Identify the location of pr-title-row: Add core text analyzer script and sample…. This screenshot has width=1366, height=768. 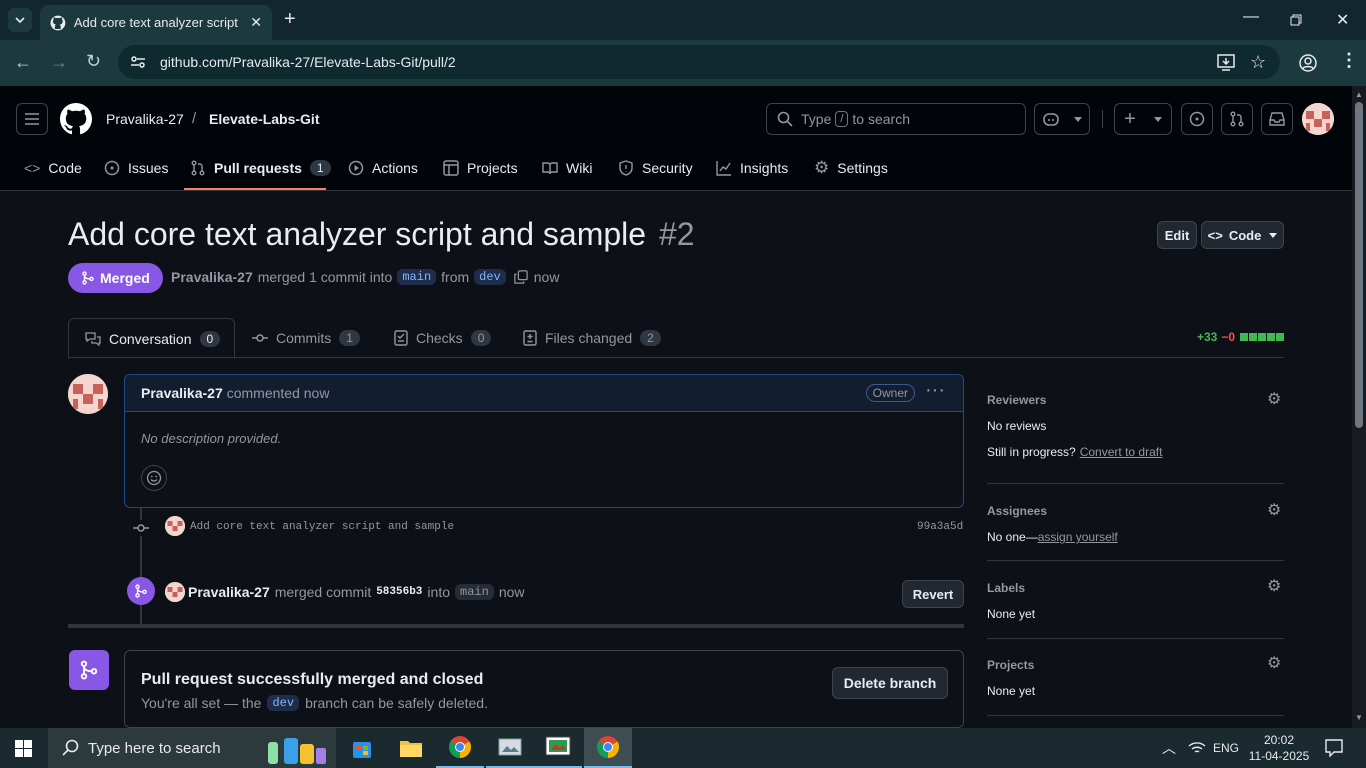
(381, 234).